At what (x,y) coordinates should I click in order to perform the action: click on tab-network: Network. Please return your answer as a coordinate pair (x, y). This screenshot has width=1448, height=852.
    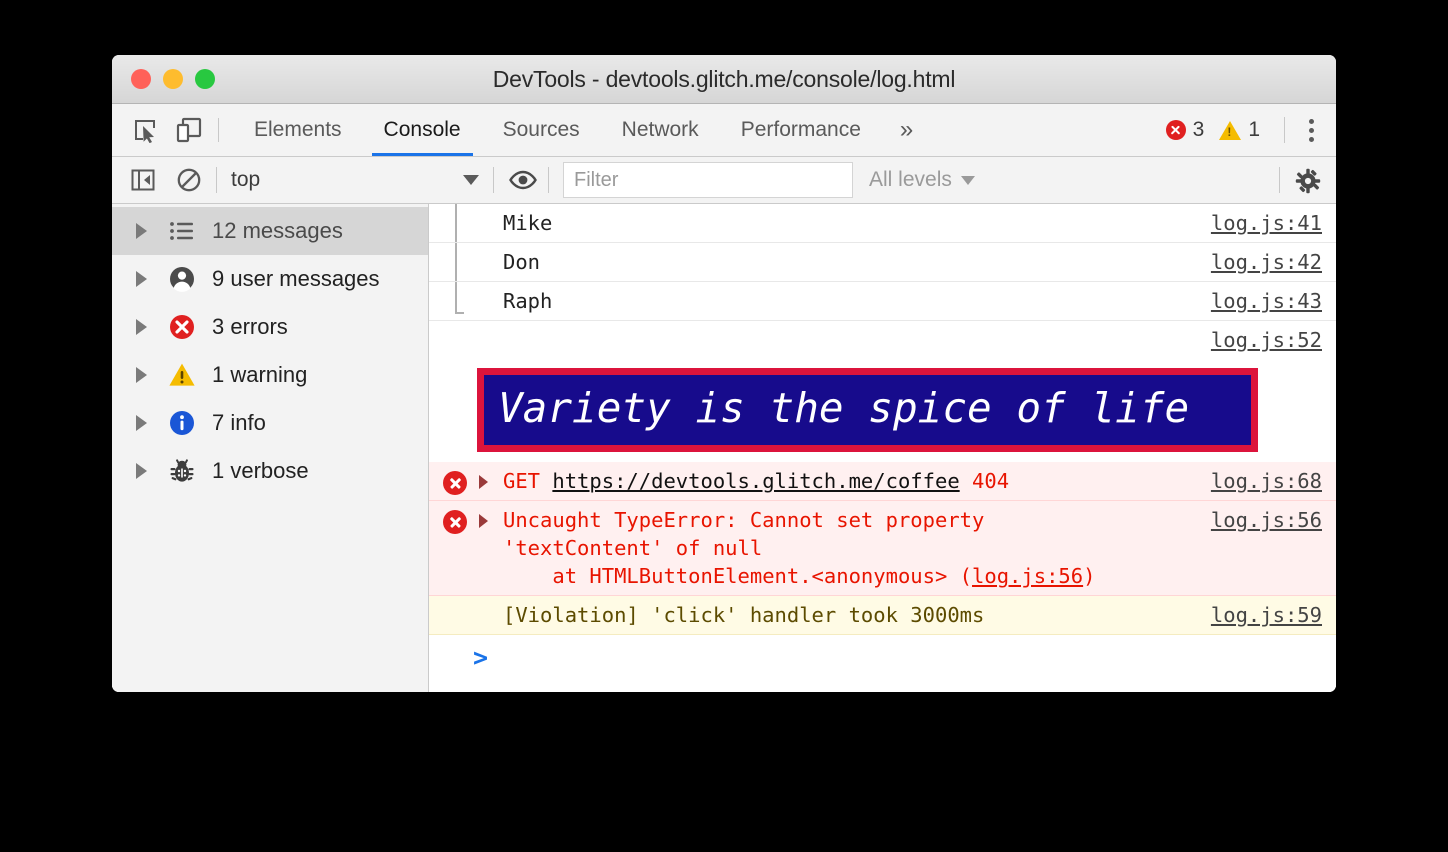
    Looking at the image, I should click on (660, 130).